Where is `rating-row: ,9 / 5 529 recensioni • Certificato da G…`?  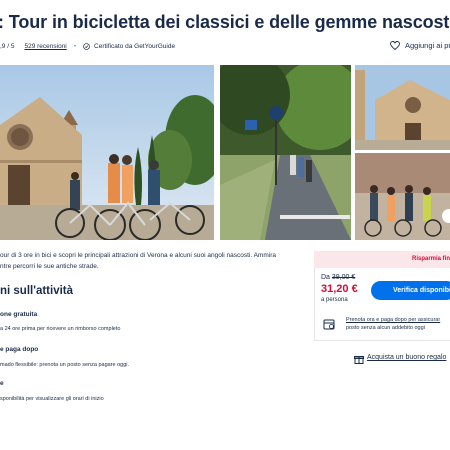
rating-row: ,9 / 5 529 recensioni • Certificato da G… is located at coordinates (87, 46).